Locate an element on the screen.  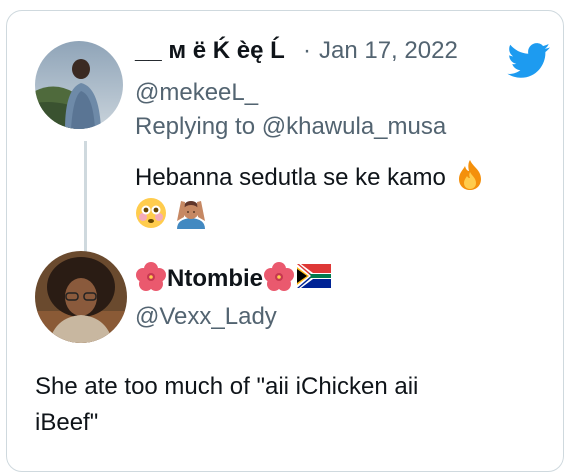
replying-to: Replying to @khawula_musa is located at coordinates (290, 127).